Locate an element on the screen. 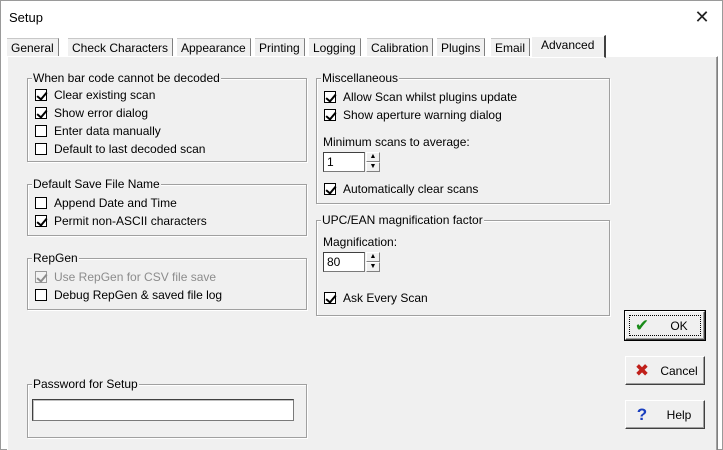 This screenshot has height=450, width=723. default-last-decoded-checkbox: Default to last decoded scan is located at coordinates (120, 149).